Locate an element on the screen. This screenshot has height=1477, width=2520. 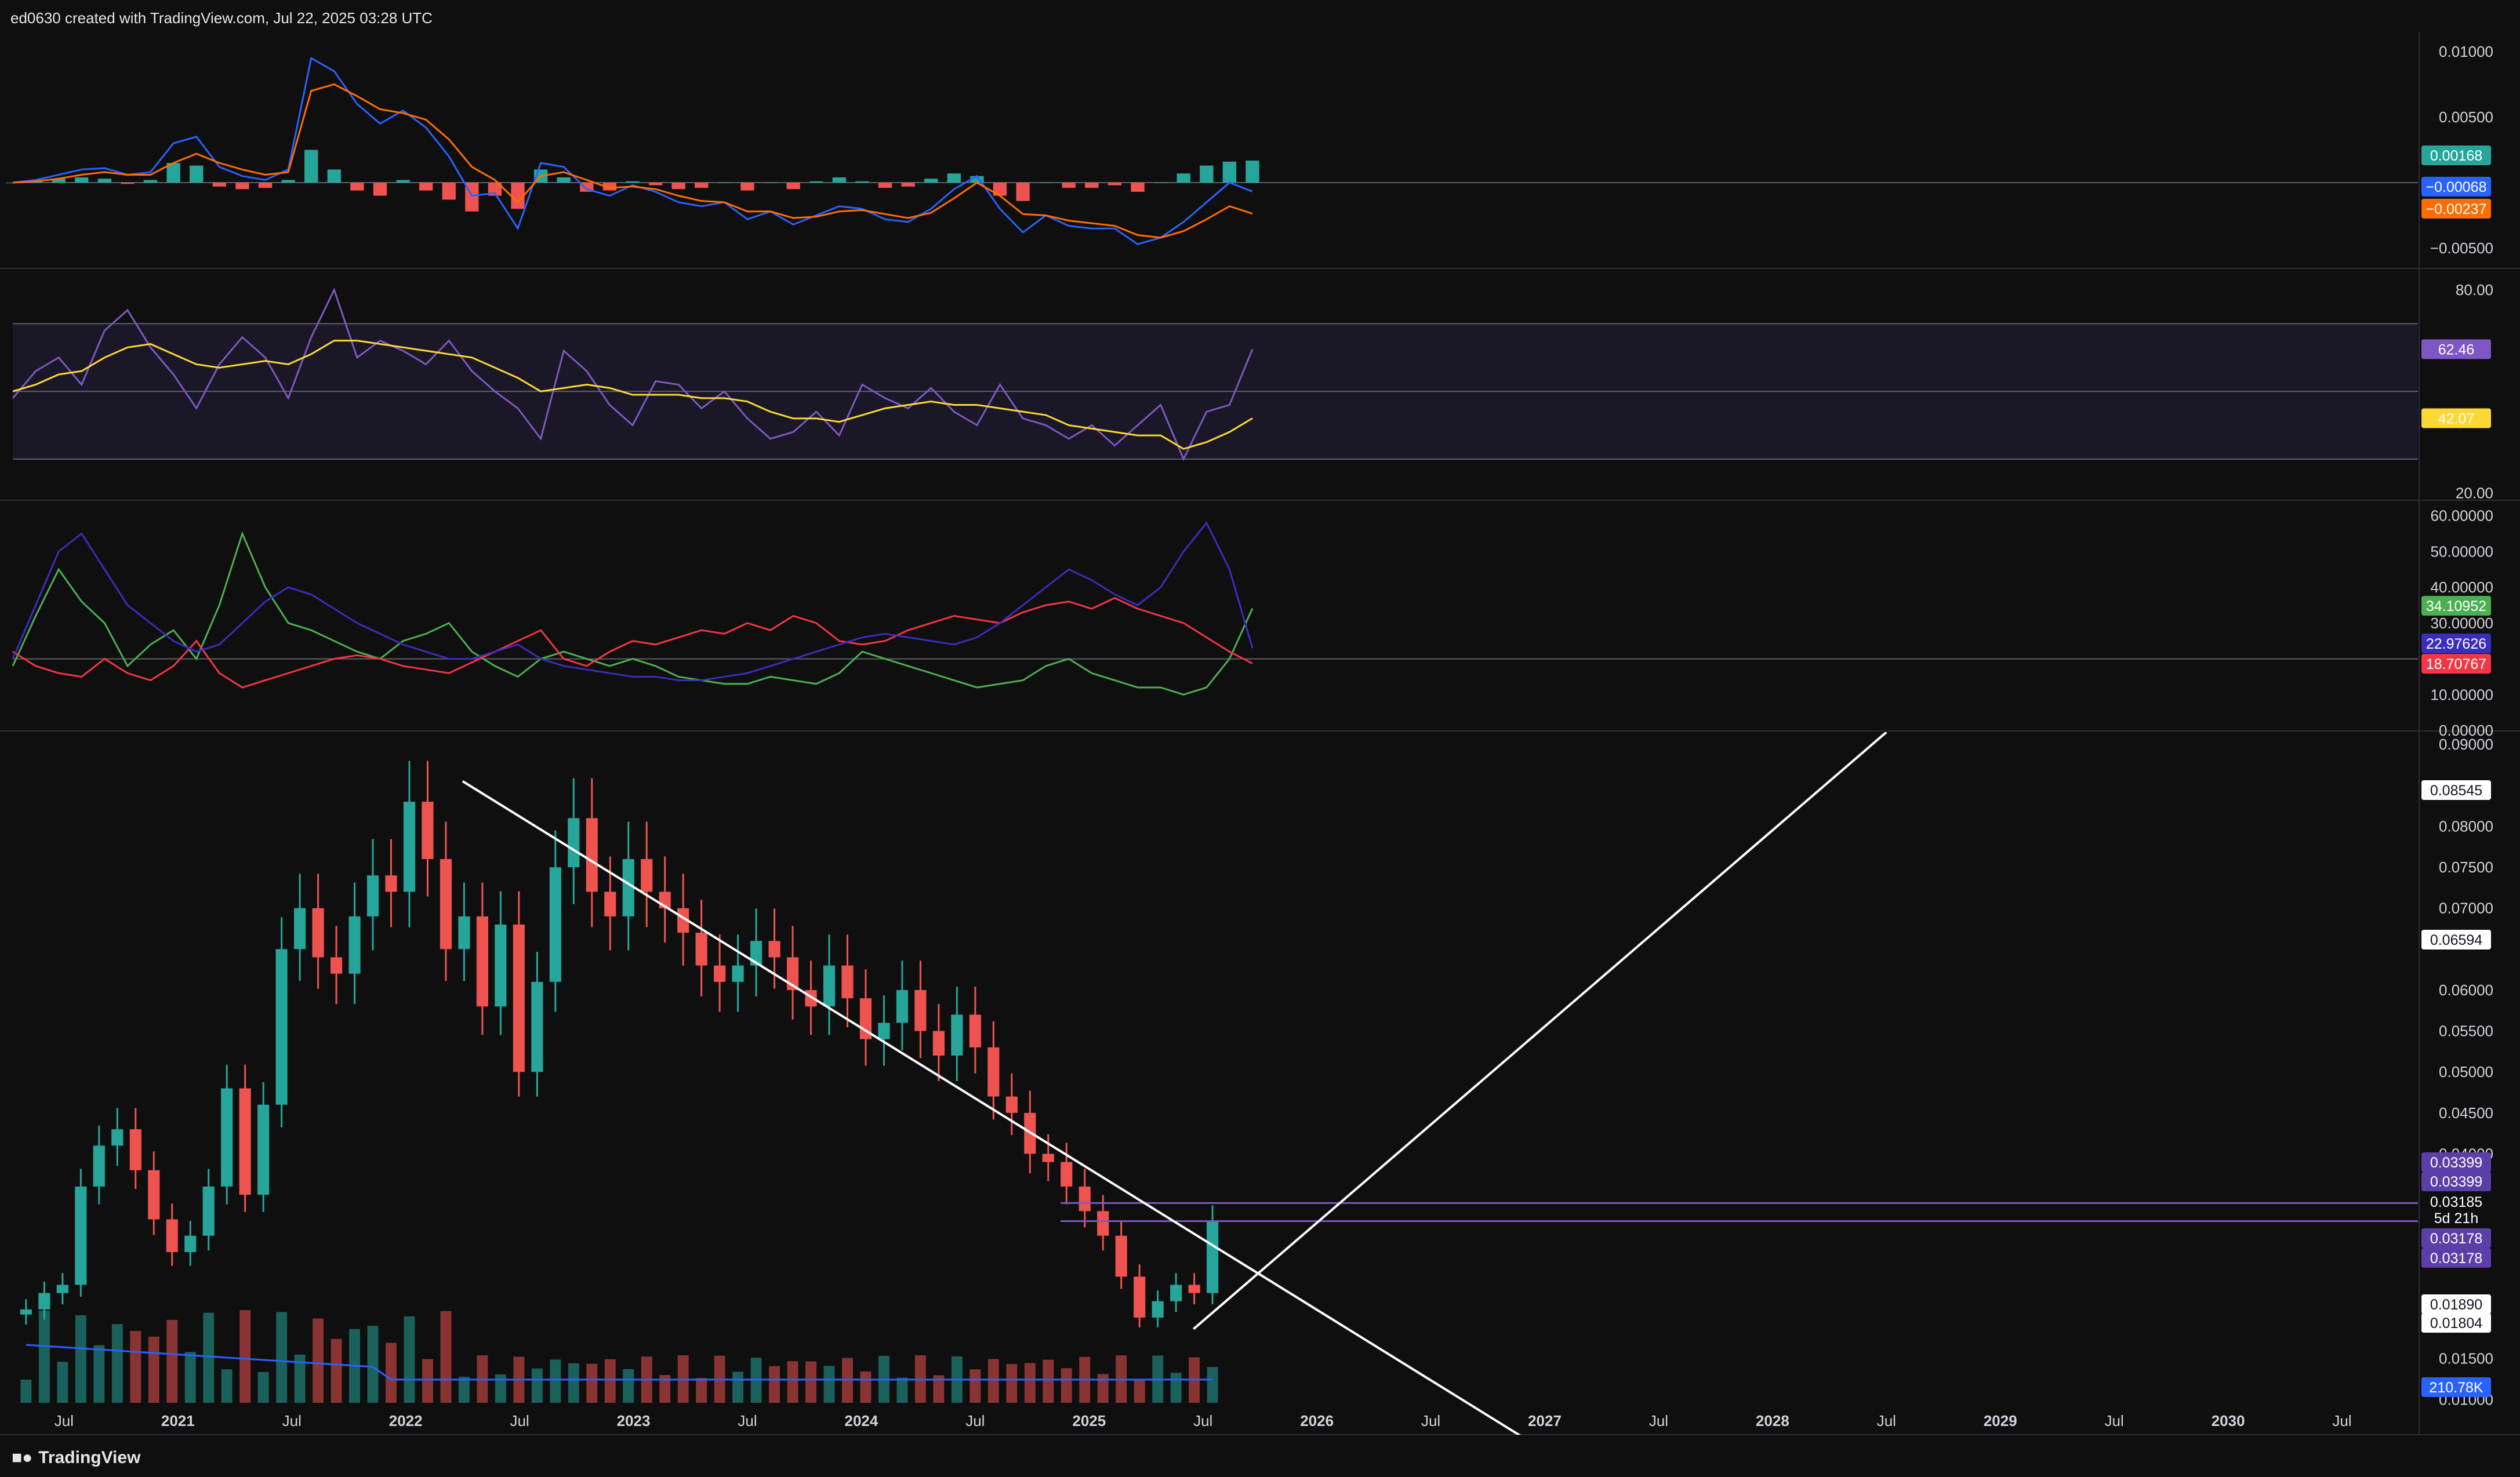
price-tick-label: 0.07000 is located at coordinates (2466, 909).